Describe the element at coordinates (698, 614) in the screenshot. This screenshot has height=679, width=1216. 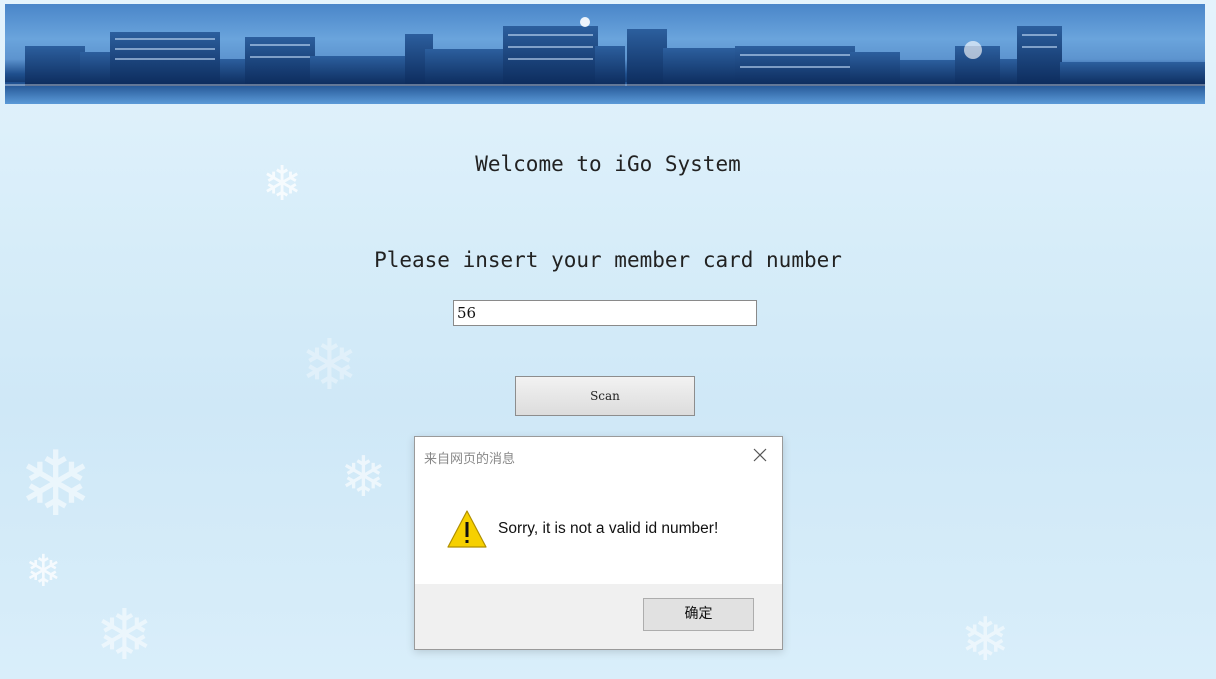
I see `ok-button: 确定` at that location.